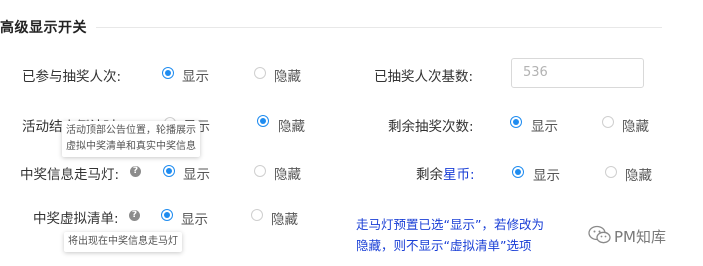 The width and height of the screenshot is (703, 266). Describe the element at coordinates (546, 174) in the screenshot. I see `coins-show-label: 显示` at that location.